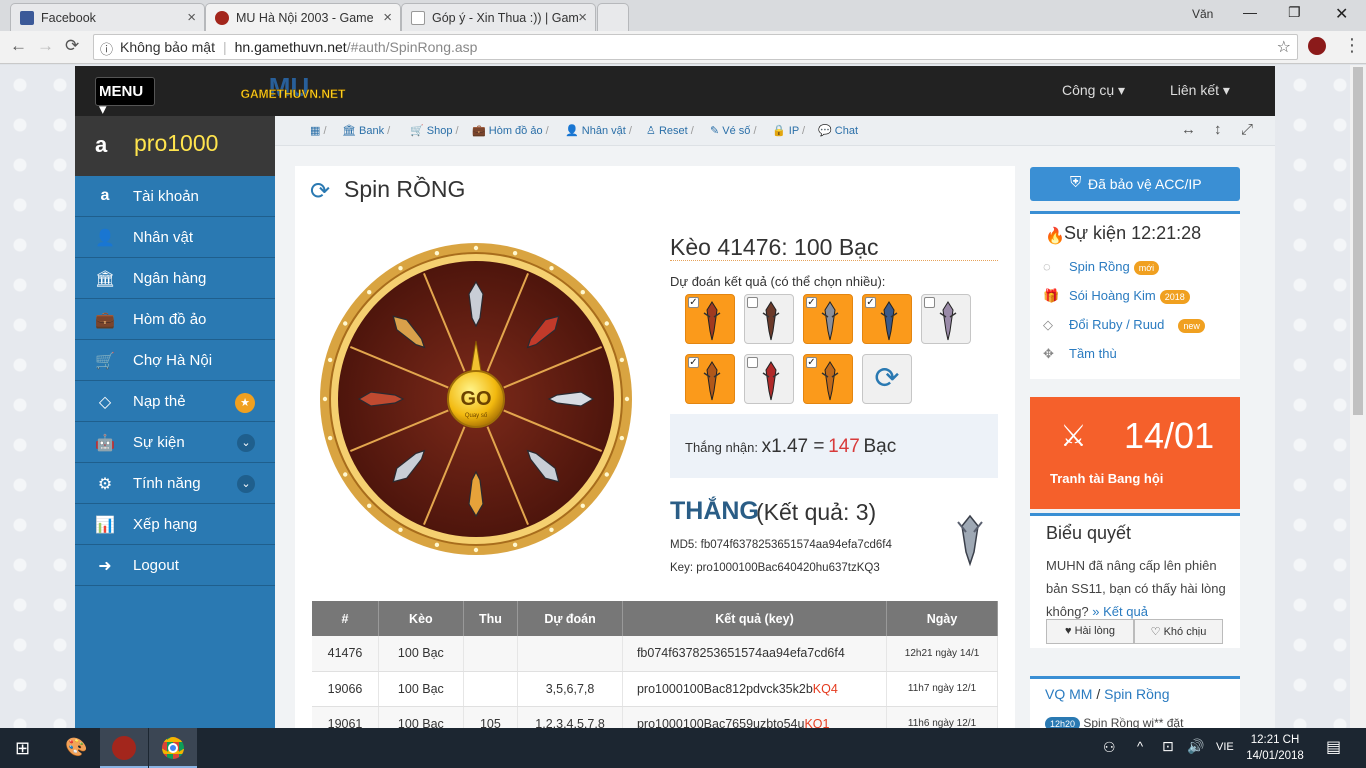 The height and width of the screenshot is (768, 1366). What do you see at coordinates (124, 748) in the screenshot?
I see `taskbar-mu-game` at bounding box center [124, 748].